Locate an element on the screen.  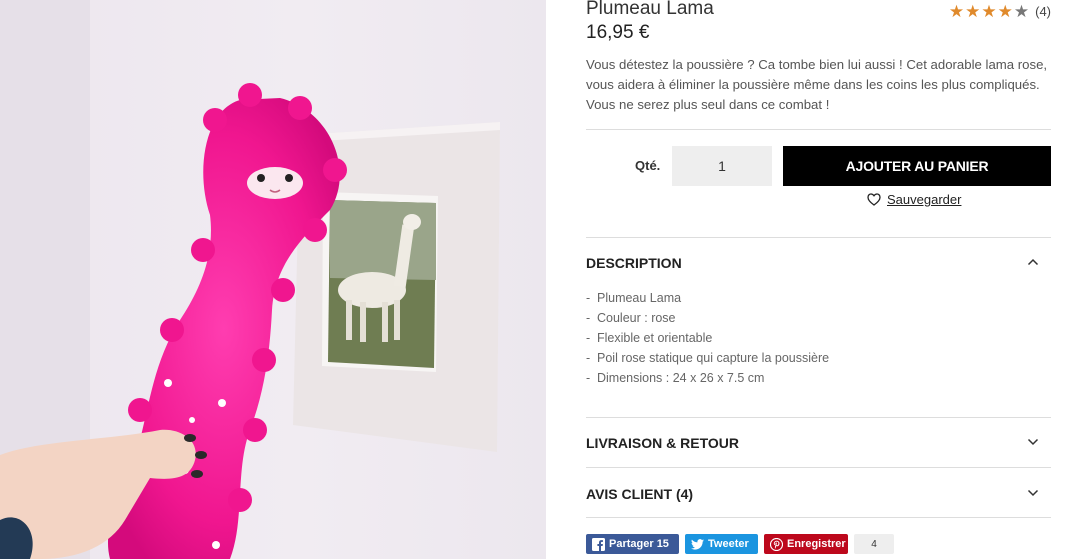
share-bar: Partager 15 Tweeter Enregistrer 4 is located at coordinates (740, 544).